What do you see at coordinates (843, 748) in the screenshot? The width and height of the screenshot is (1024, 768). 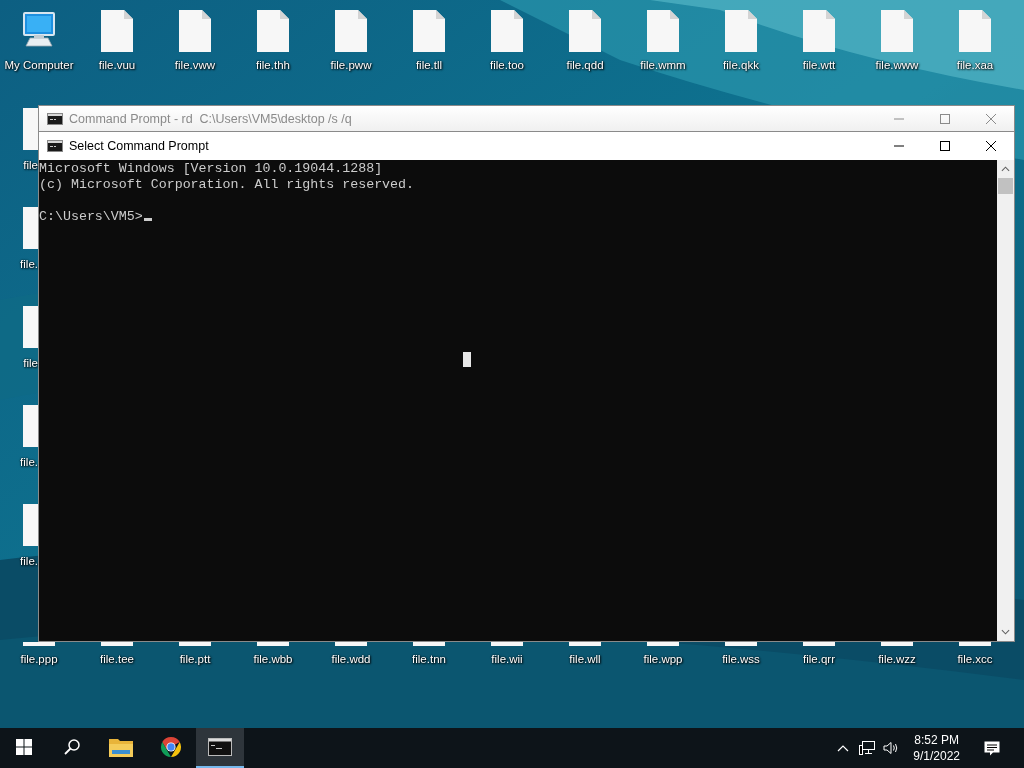 I see `caret-up-icon` at bounding box center [843, 748].